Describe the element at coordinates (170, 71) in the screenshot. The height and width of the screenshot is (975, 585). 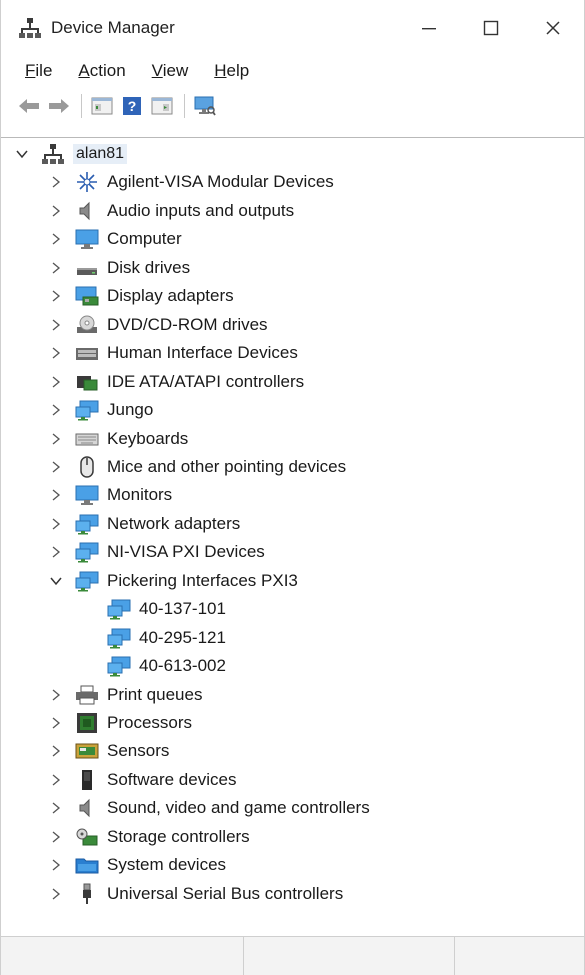
I see `menu-view: View` at that location.